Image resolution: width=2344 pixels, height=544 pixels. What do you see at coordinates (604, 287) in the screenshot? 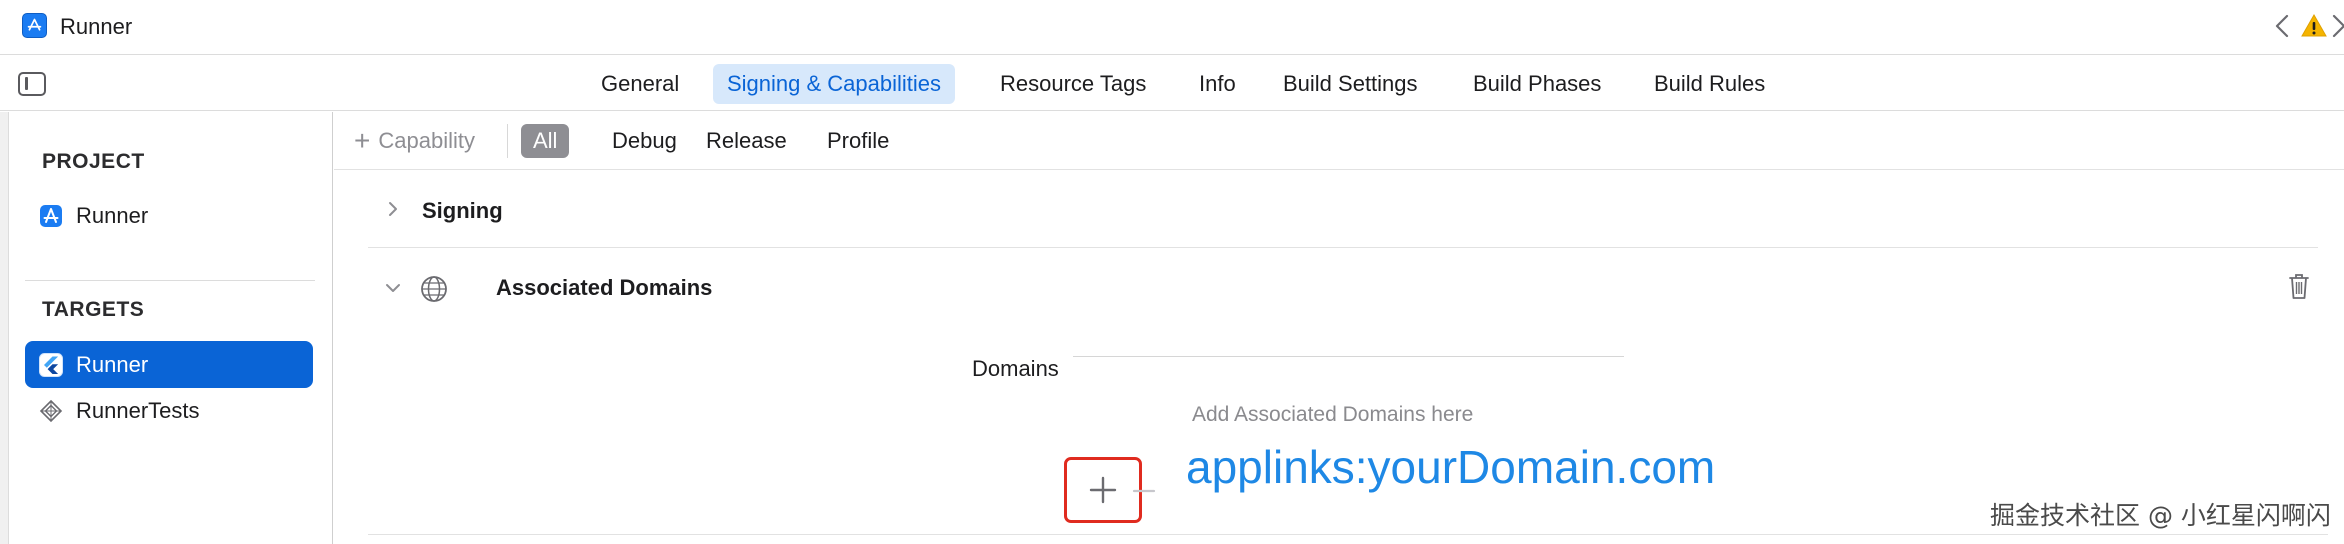
I see `associated-domains-title: Associated Domains` at bounding box center [604, 287].